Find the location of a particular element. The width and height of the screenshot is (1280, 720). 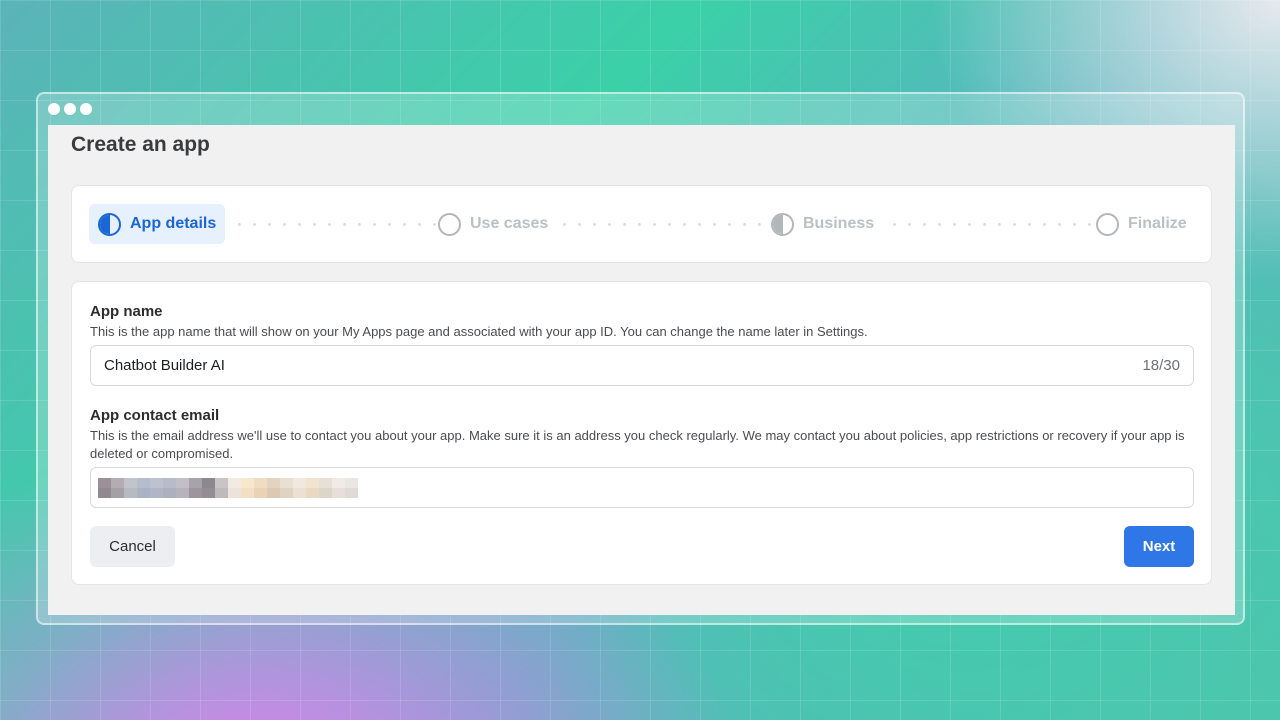

step-use-cases: Use cases is located at coordinates (493, 224).